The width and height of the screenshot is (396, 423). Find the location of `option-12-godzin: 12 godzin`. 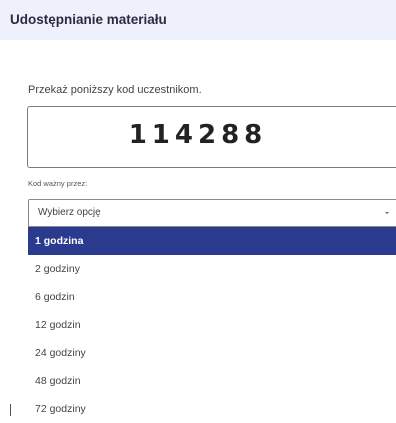

option-12-godzin: 12 godzin is located at coordinates (212, 325).